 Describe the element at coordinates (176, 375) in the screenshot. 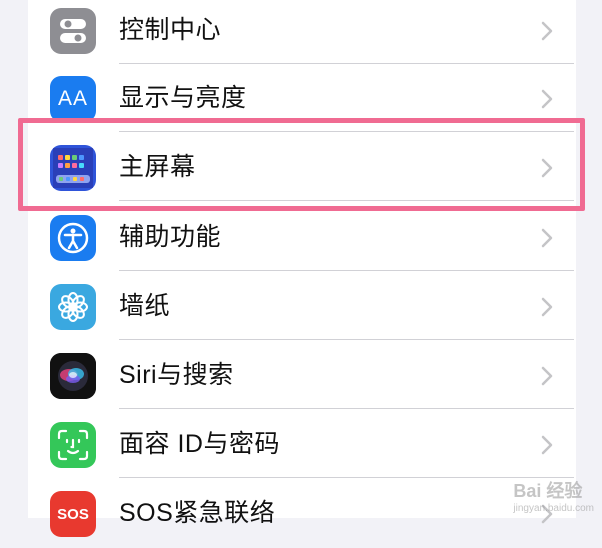

I see `settings-row-label: Siri与搜索` at that location.